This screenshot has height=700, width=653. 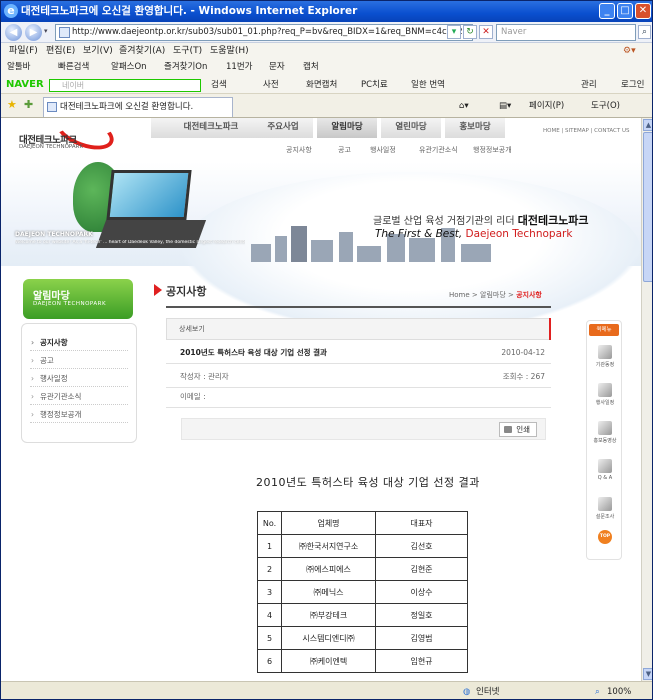 I want to click on page-menu: 페이지(P), so click(x=546, y=106).